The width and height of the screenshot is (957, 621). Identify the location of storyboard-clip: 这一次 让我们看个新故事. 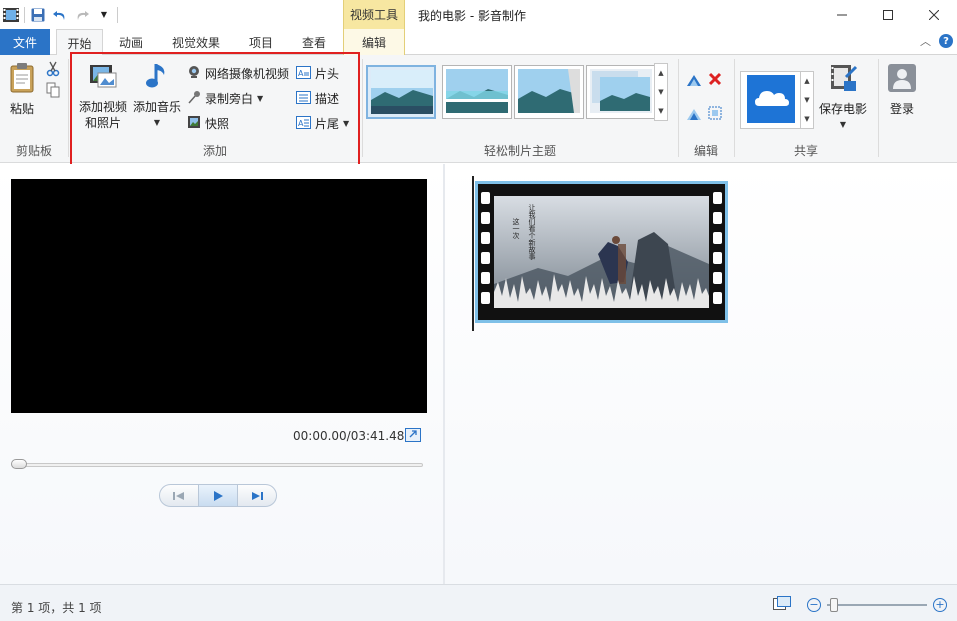
(601, 252).